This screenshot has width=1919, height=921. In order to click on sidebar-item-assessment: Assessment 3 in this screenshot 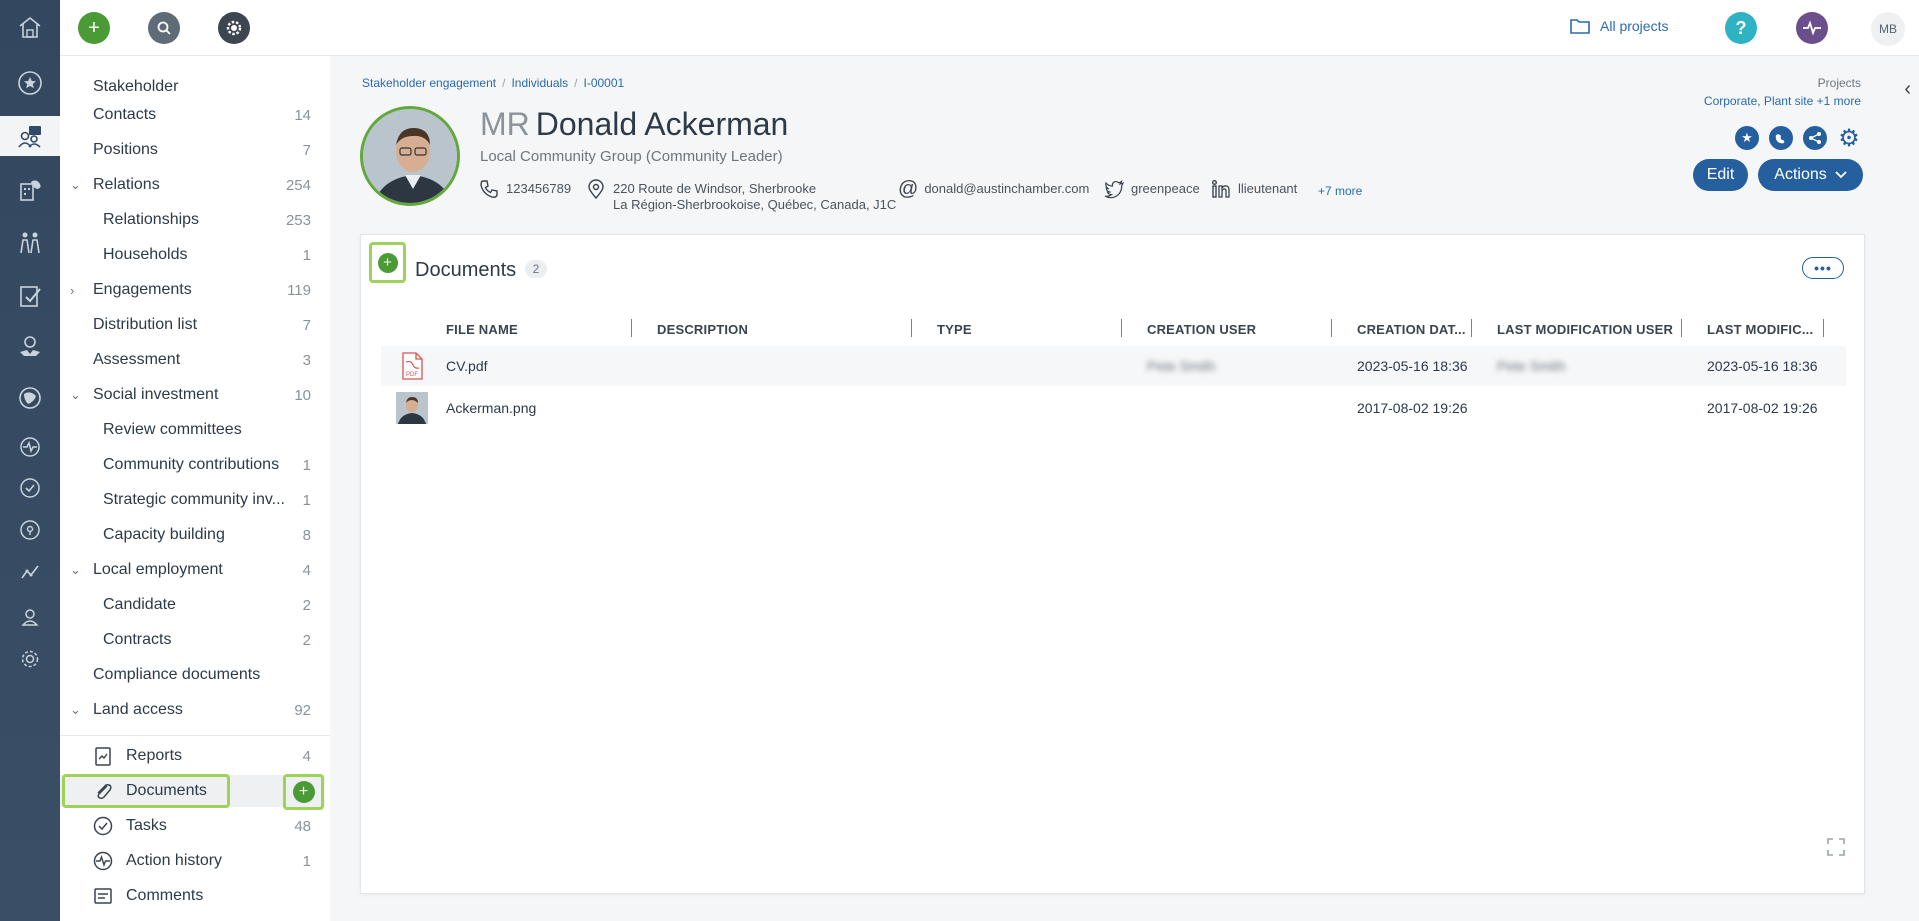, I will do `click(192, 360)`.